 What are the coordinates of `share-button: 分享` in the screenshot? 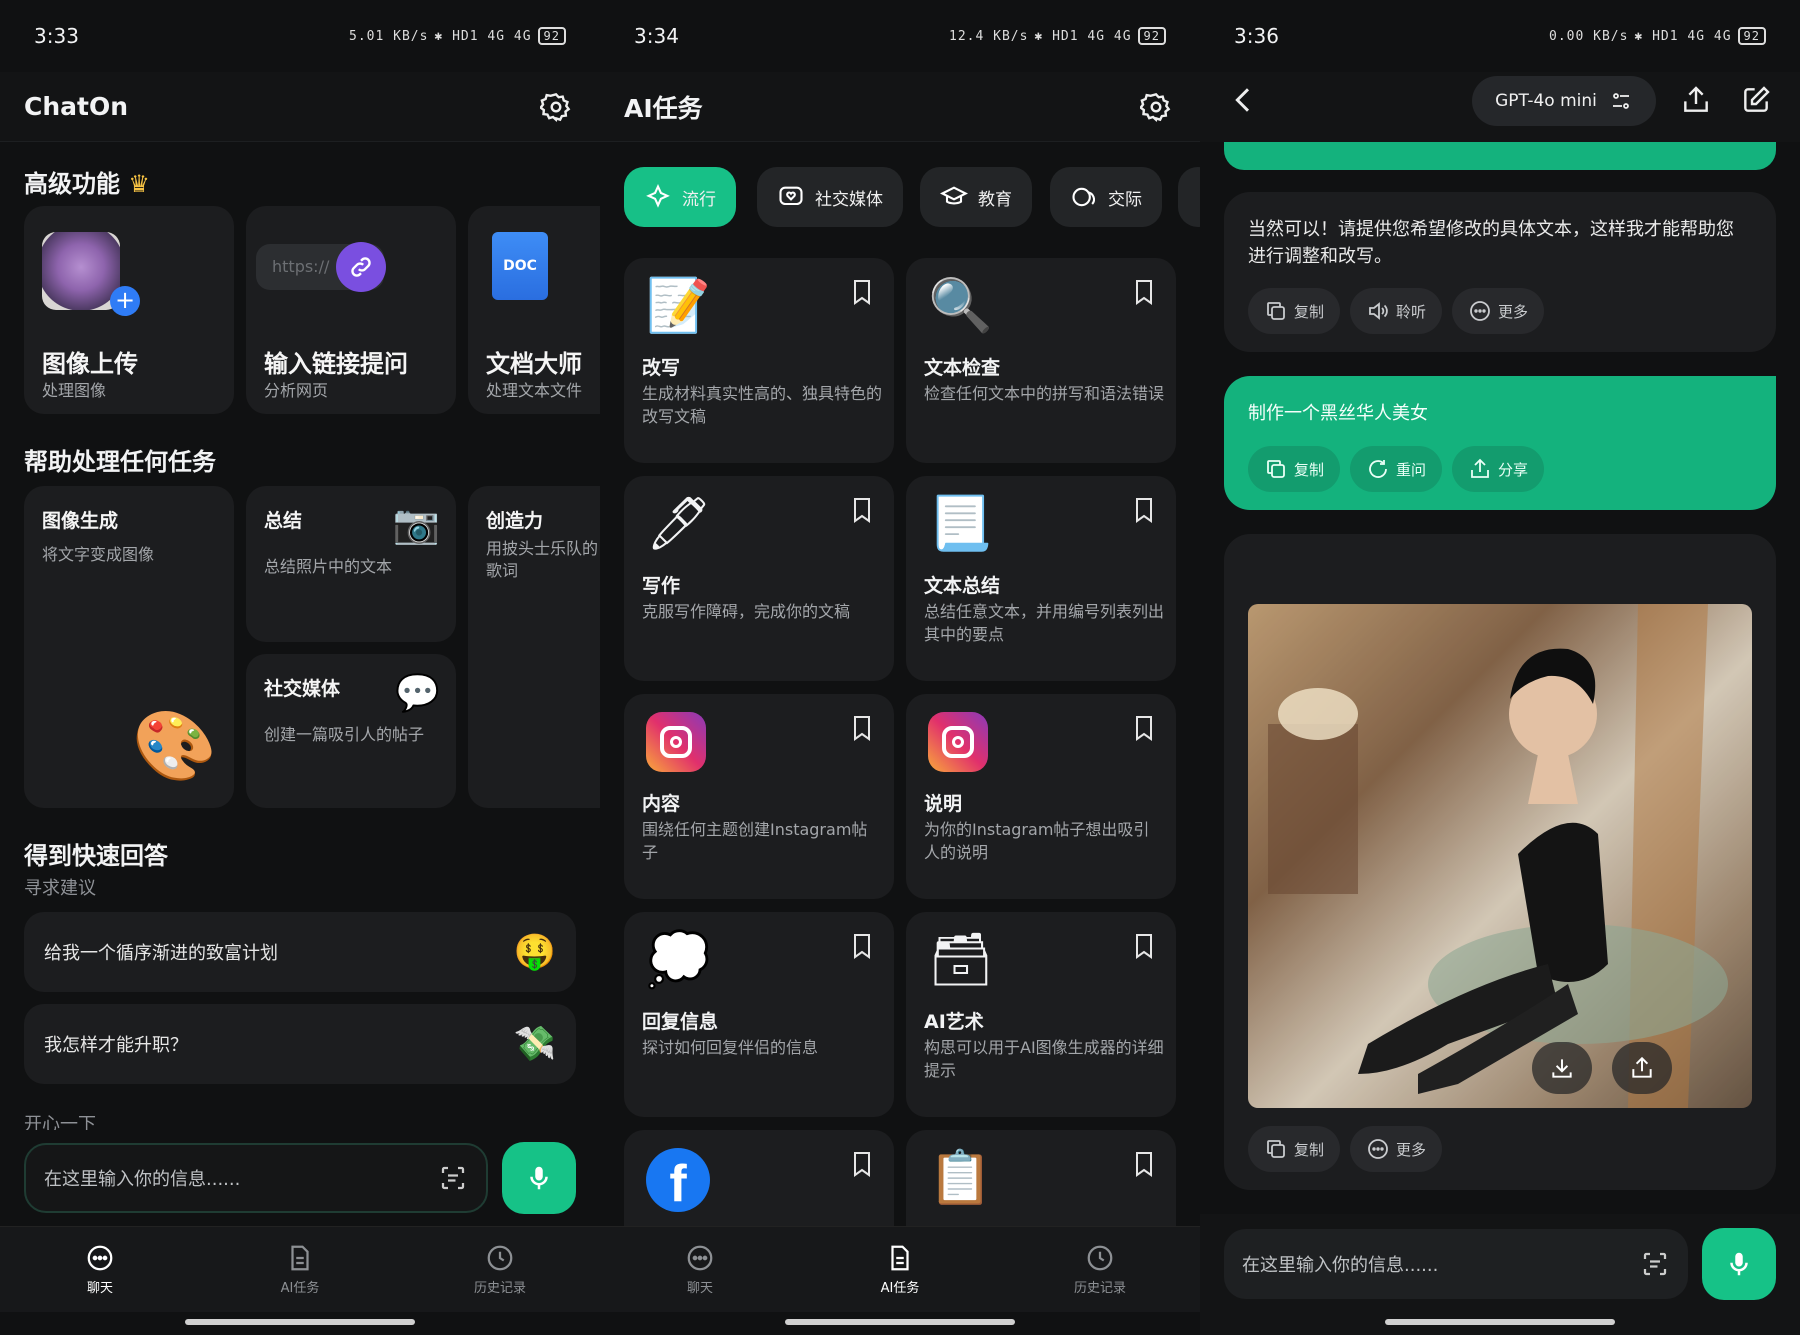 It's located at (1498, 469).